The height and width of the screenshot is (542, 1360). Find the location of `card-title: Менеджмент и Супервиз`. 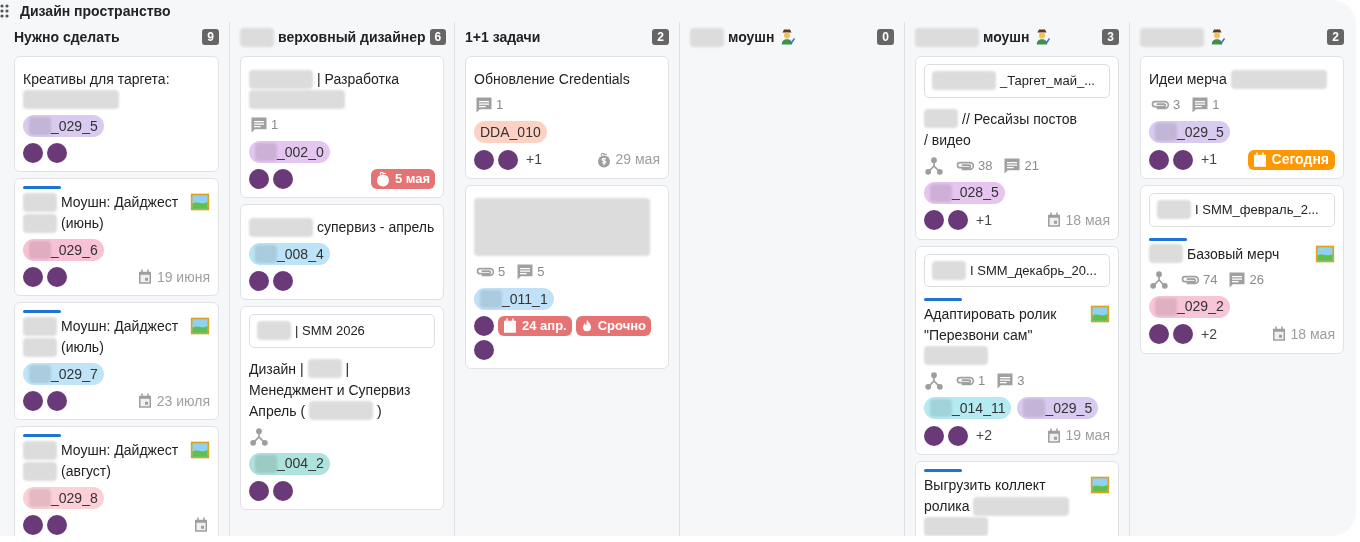

card-title: Менеджмент и Супервиз is located at coordinates (330, 390).